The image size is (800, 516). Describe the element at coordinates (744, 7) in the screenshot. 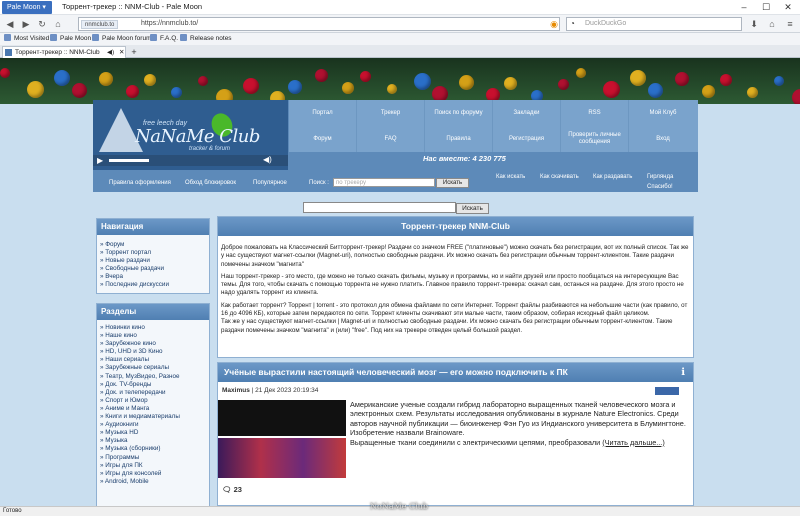

I see `minimize-icon: –` at that location.